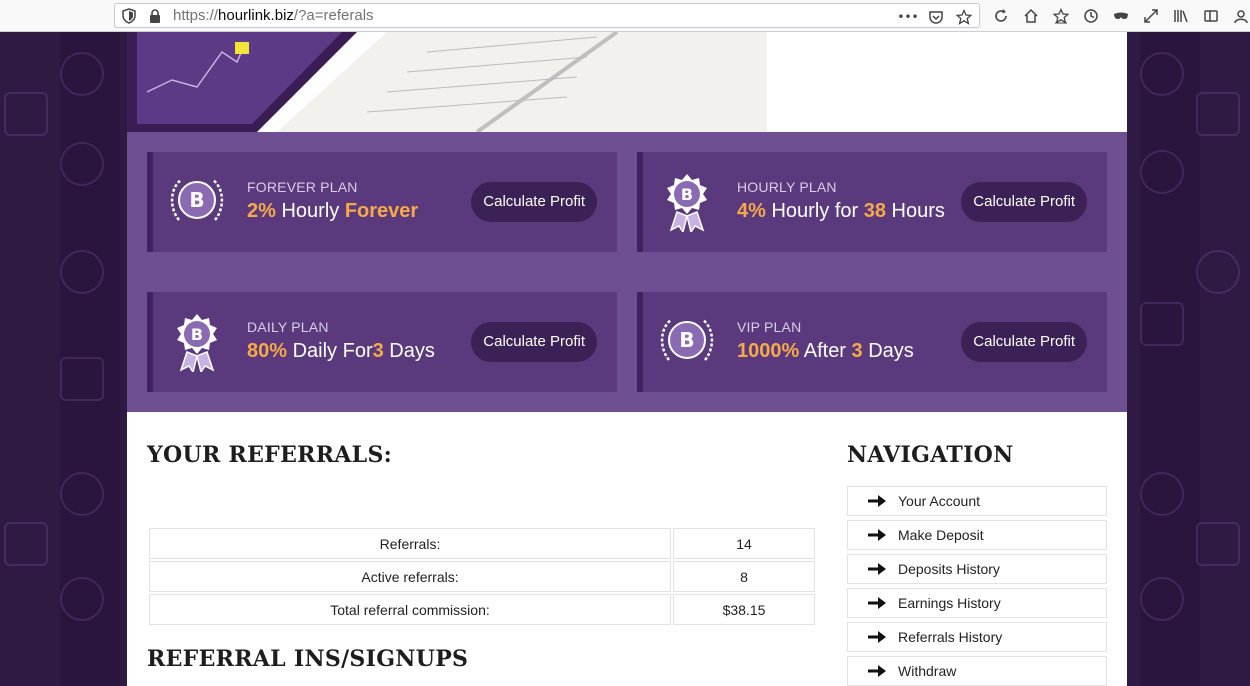 The height and width of the screenshot is (686, 1250). I want to click on plan-name: DAILY PLAN, so click(288, 327).